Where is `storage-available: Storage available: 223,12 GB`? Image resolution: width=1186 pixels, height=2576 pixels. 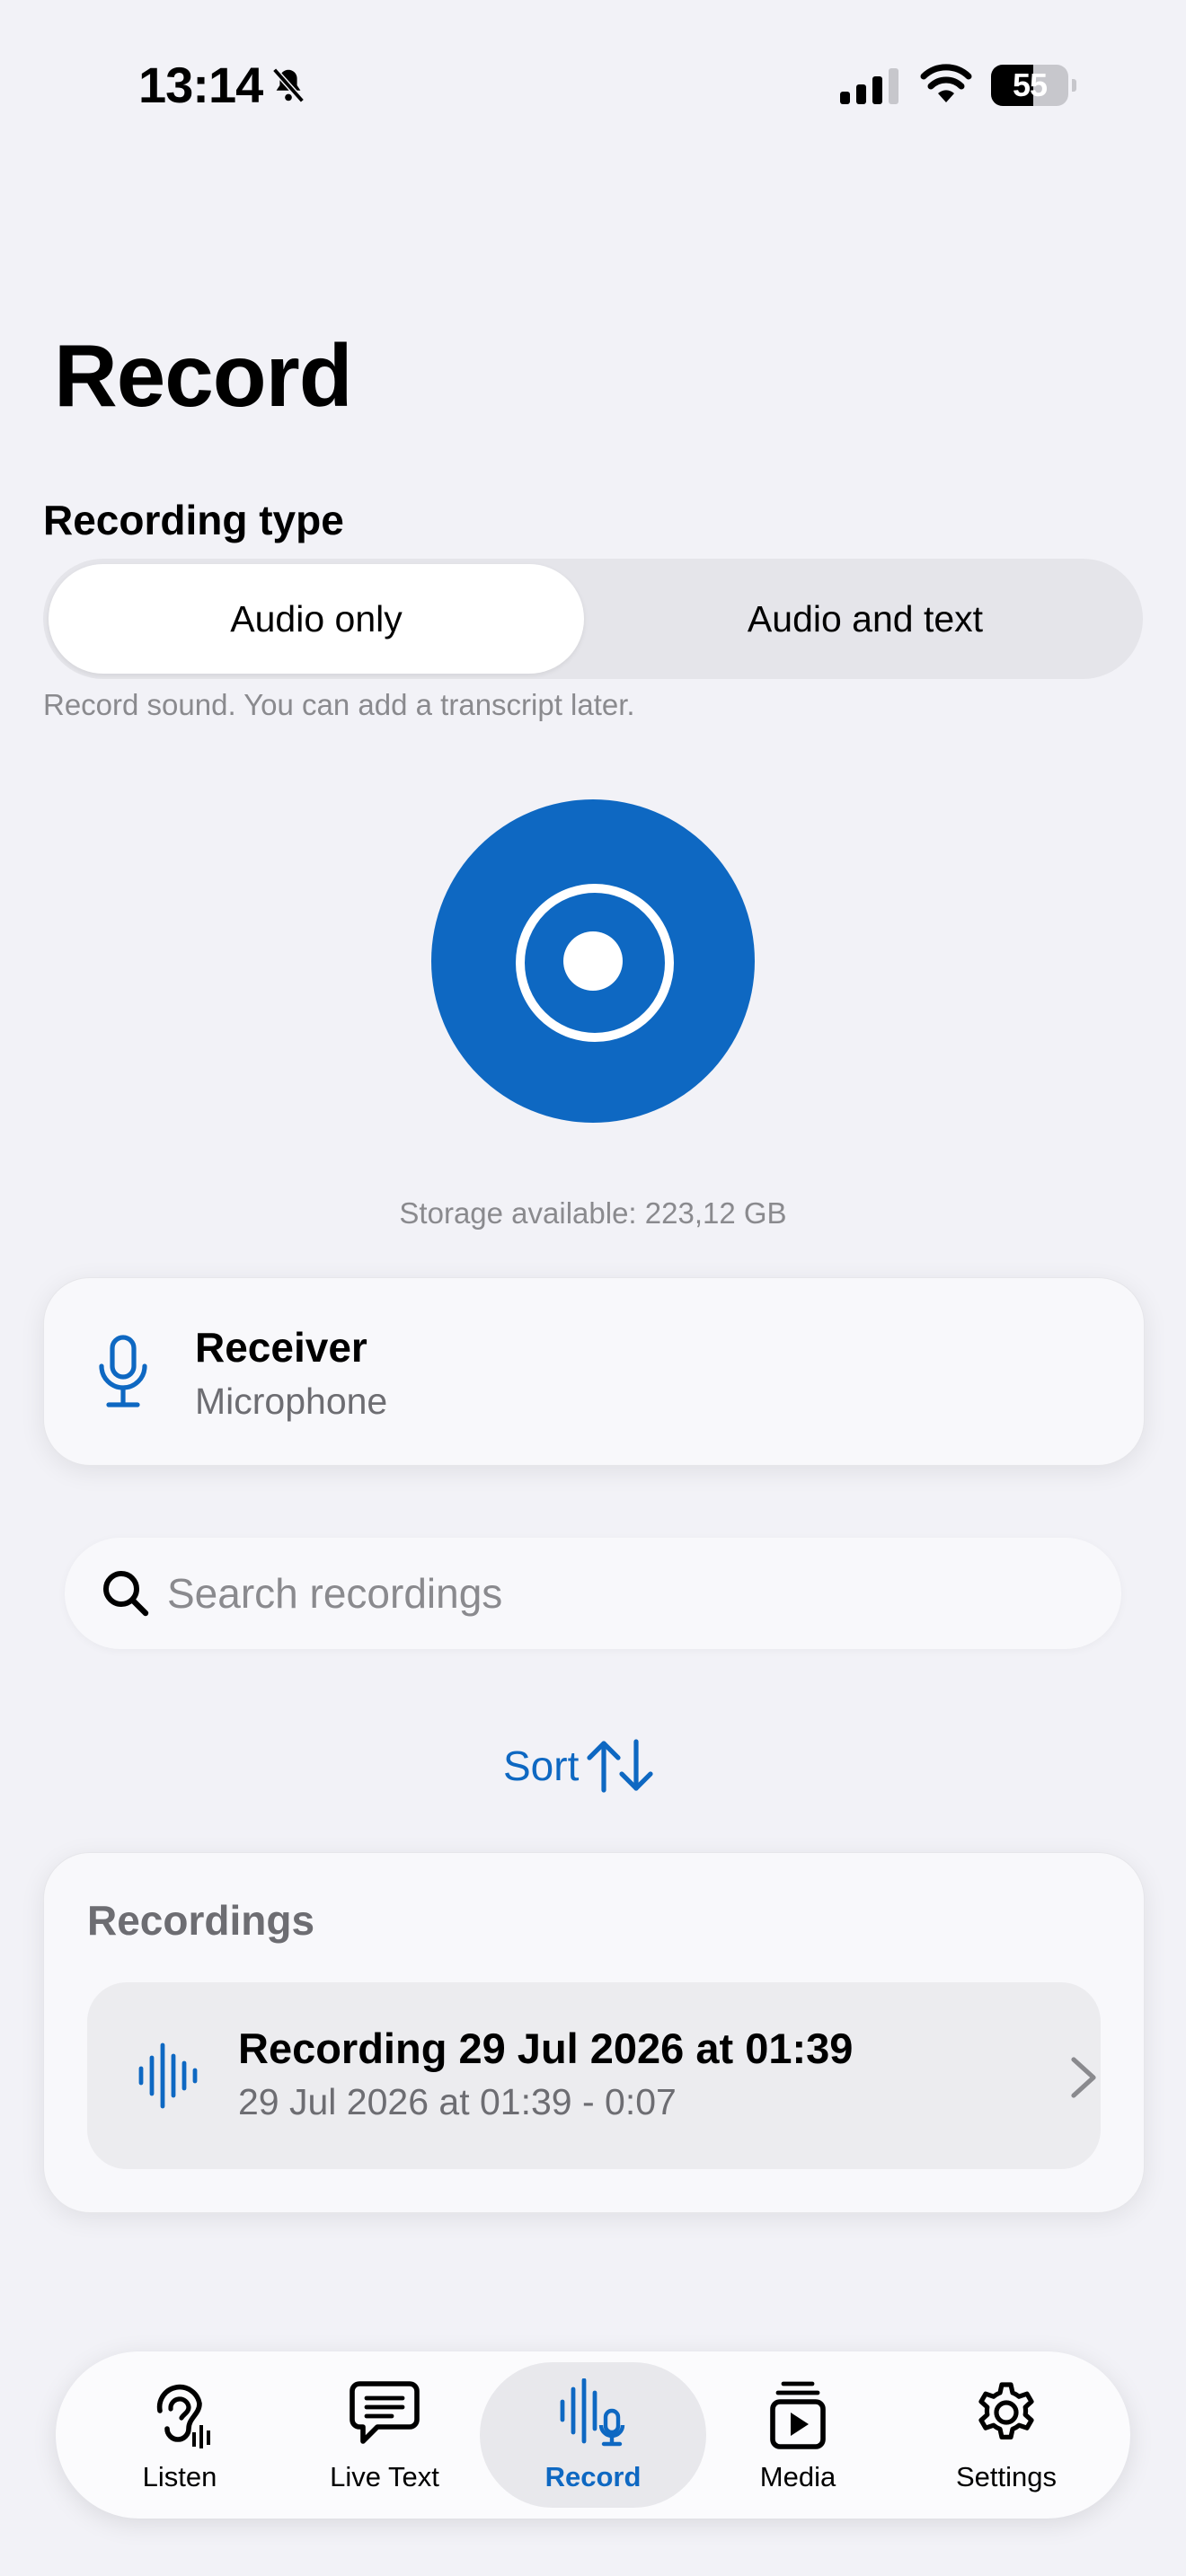
storage-available: Storage available: 223,12 GB is located at coordinates (593, 1213).